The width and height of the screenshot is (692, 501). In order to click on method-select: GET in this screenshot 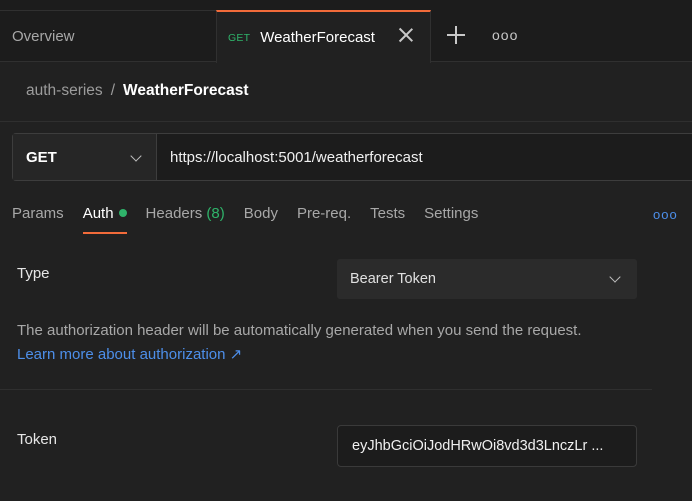, I will do `click(85, 157)`.